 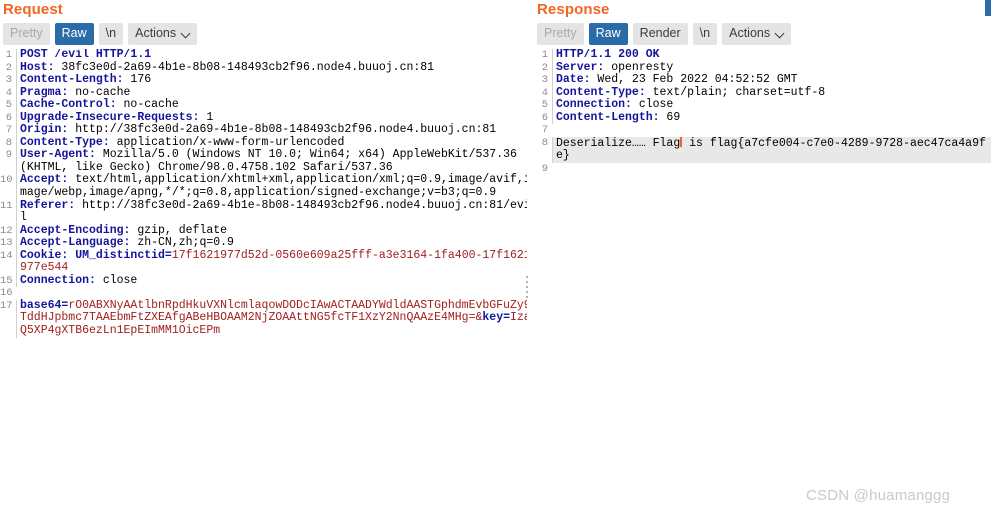 What do you see at coordinates (267, 33) in the screenshot?
I see `request-toolbar: Pretty Raw \n Actions` at bounding box center [267, 33].